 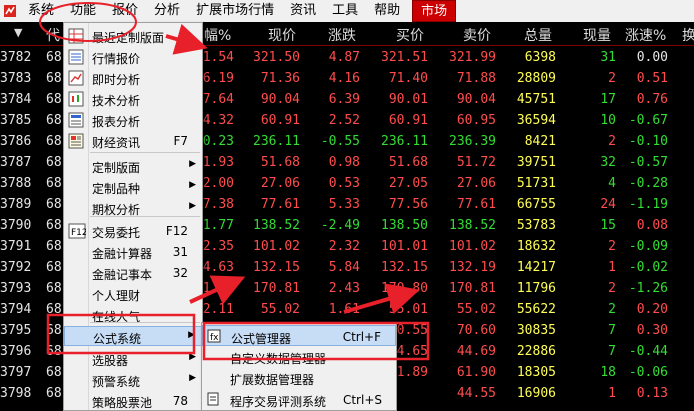 What do you see at coordinates (122, 275) in the screenshot?
I see `menu-item-label: 金融记事本` at bounding box center [122, 275].